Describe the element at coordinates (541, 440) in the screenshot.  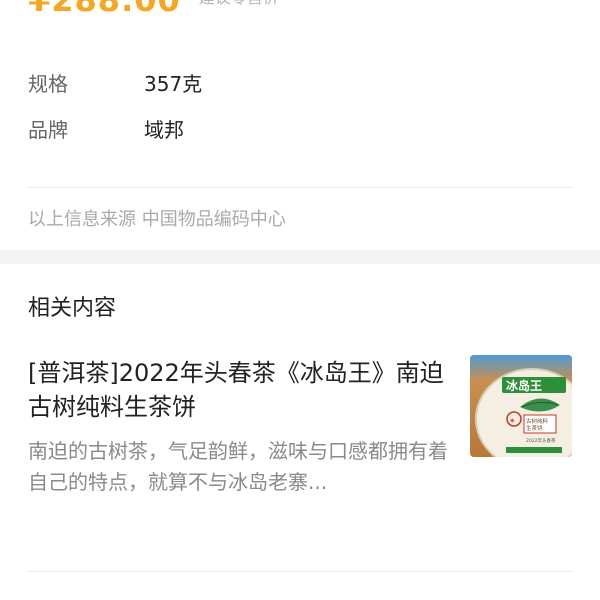
I see `thumb-small-text: 2022年头春茶` at that location.